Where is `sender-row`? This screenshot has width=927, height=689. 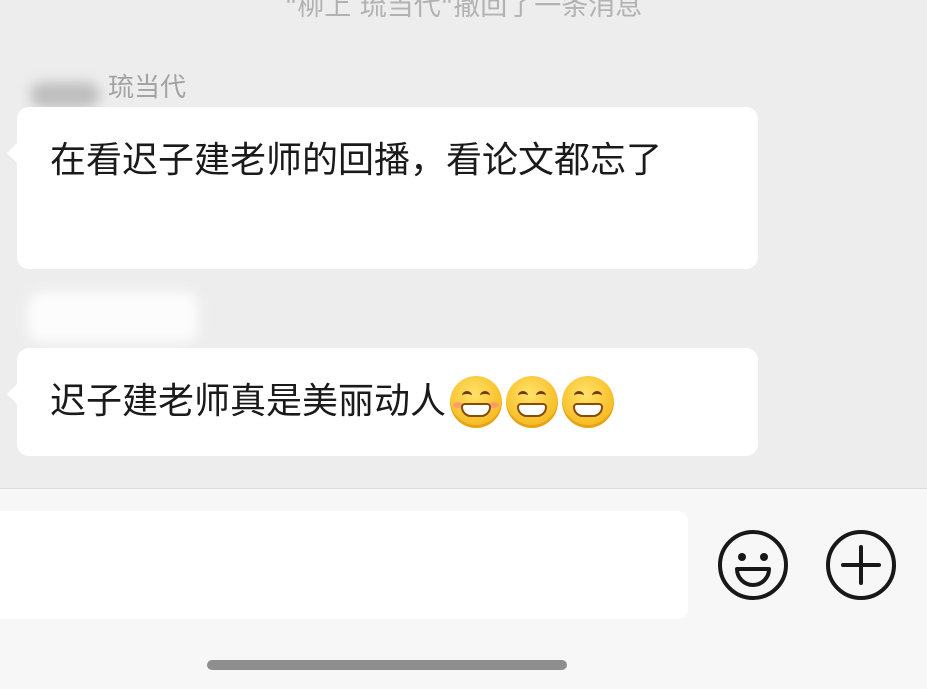 sender-row is located at coordinates (111, 317).